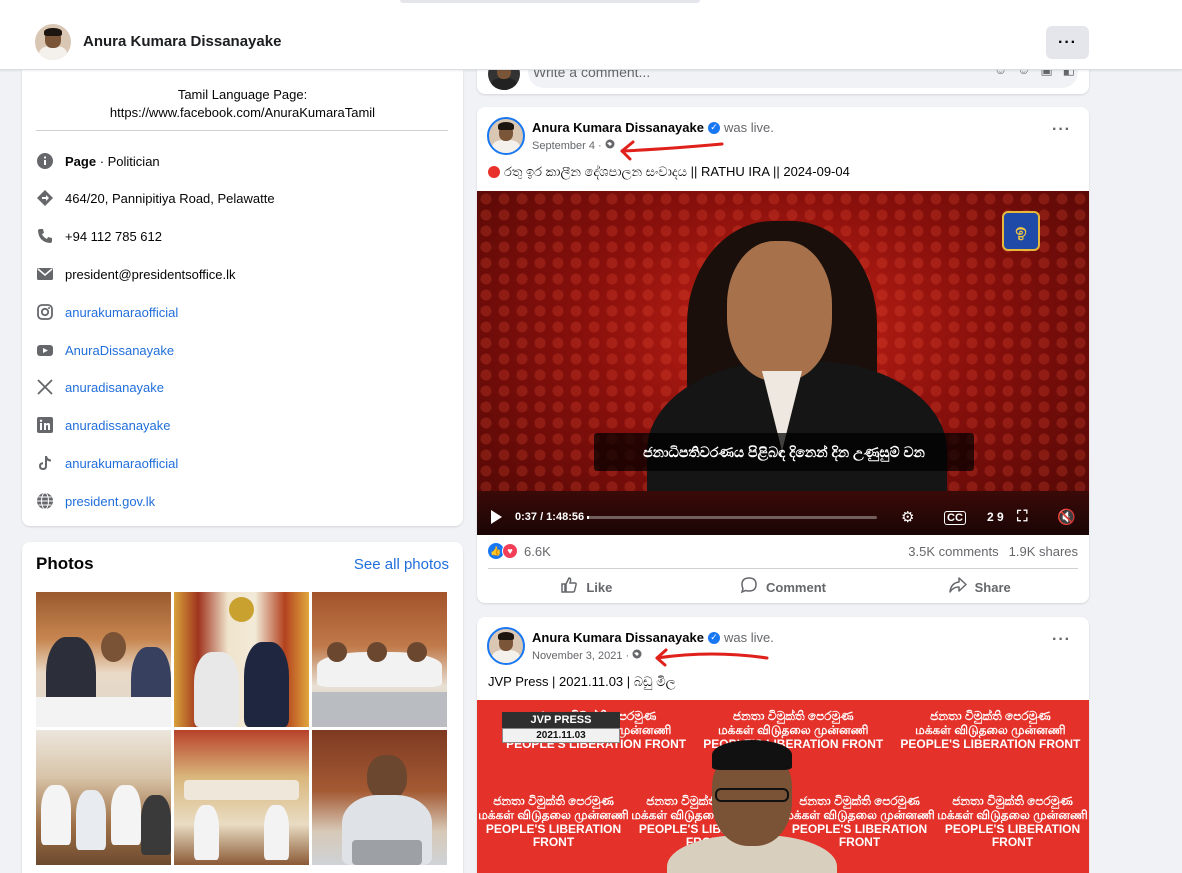 The image size is (1182, 873). What do you see at coordinates (242, 728) in the screenshot?
I see `photo-grid` at bounding box center [242, 728].